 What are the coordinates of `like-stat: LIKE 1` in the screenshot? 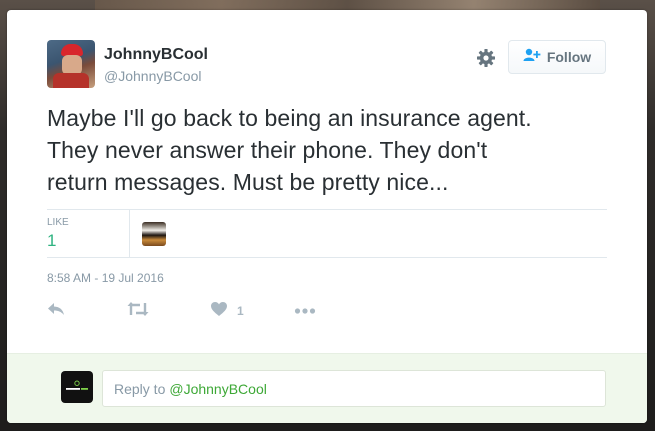 It's located at (88, 233).